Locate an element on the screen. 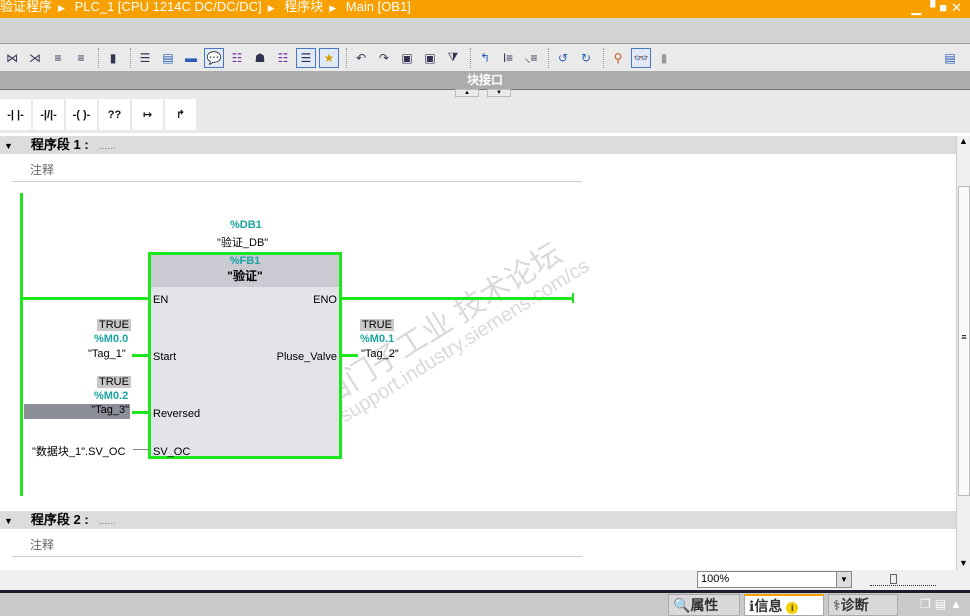 Image resolution: width=970 pixels, height=616 pixels. delete-network-icon: ⋊ is located at coordinates (35, 58).